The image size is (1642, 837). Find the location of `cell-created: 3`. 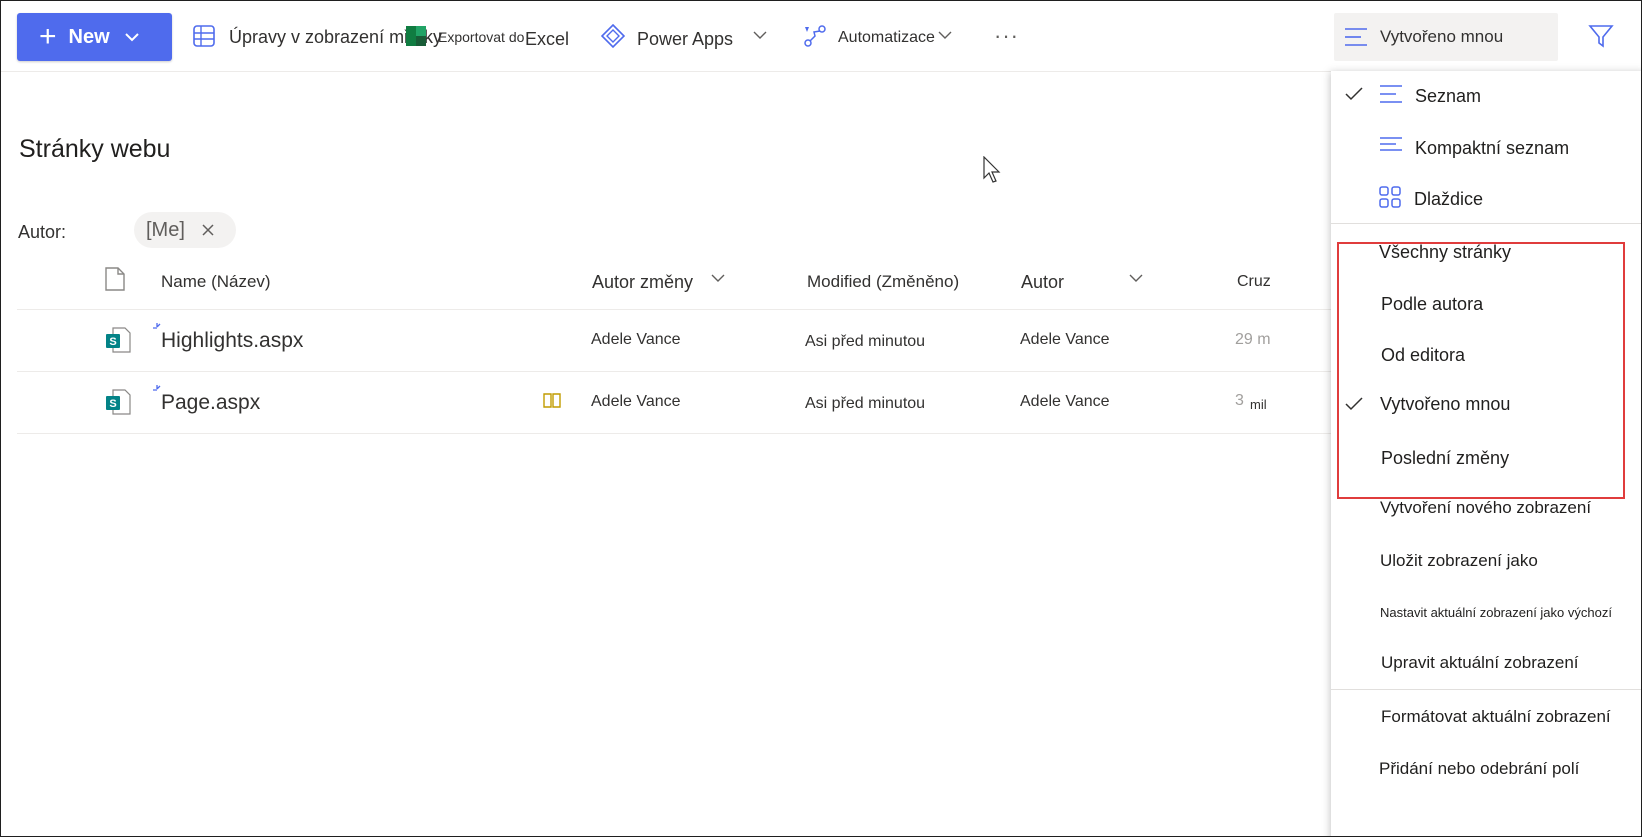

cell-created: 3 is located at coordinates (1239, 400).